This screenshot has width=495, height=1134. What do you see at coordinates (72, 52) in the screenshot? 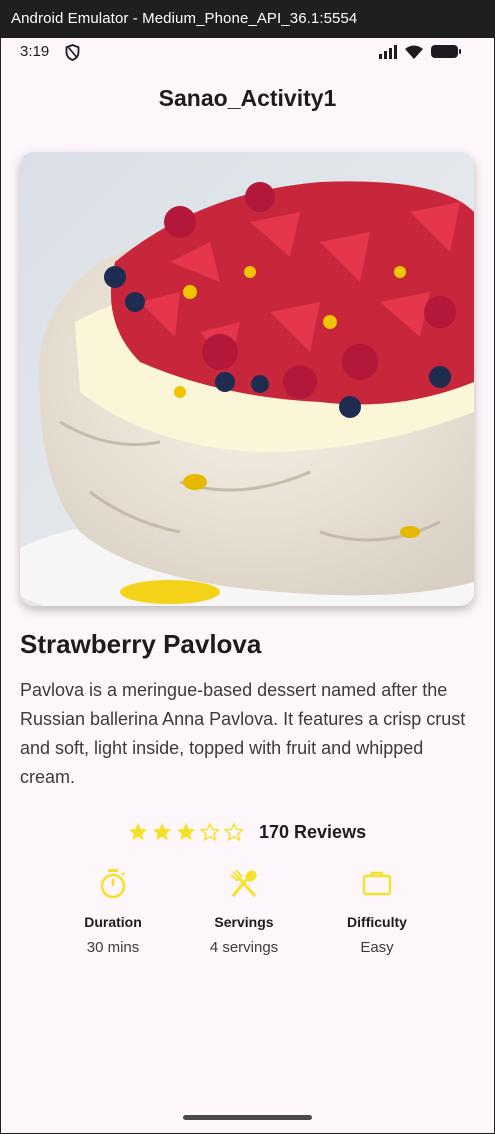
I see `shield-icon` at bounding box center [72, 52].